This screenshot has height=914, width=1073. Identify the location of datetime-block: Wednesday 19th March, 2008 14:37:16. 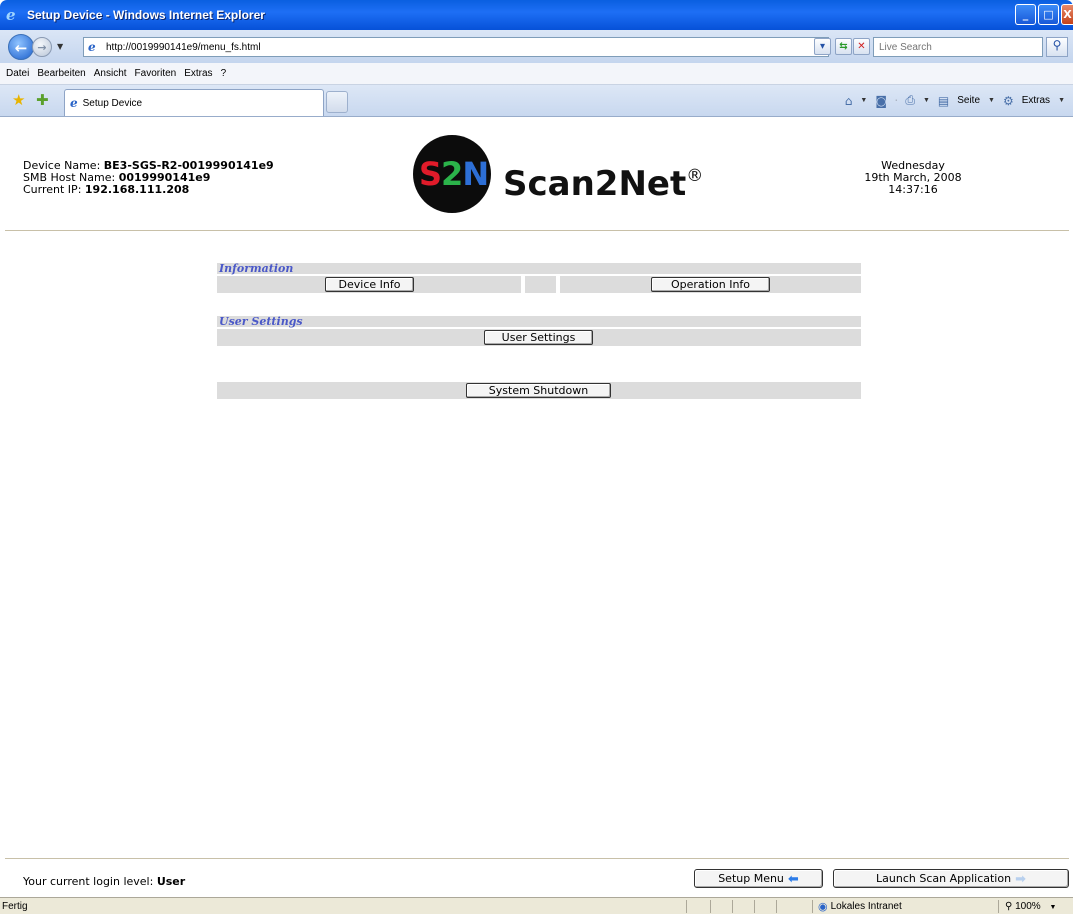
(913, 178).